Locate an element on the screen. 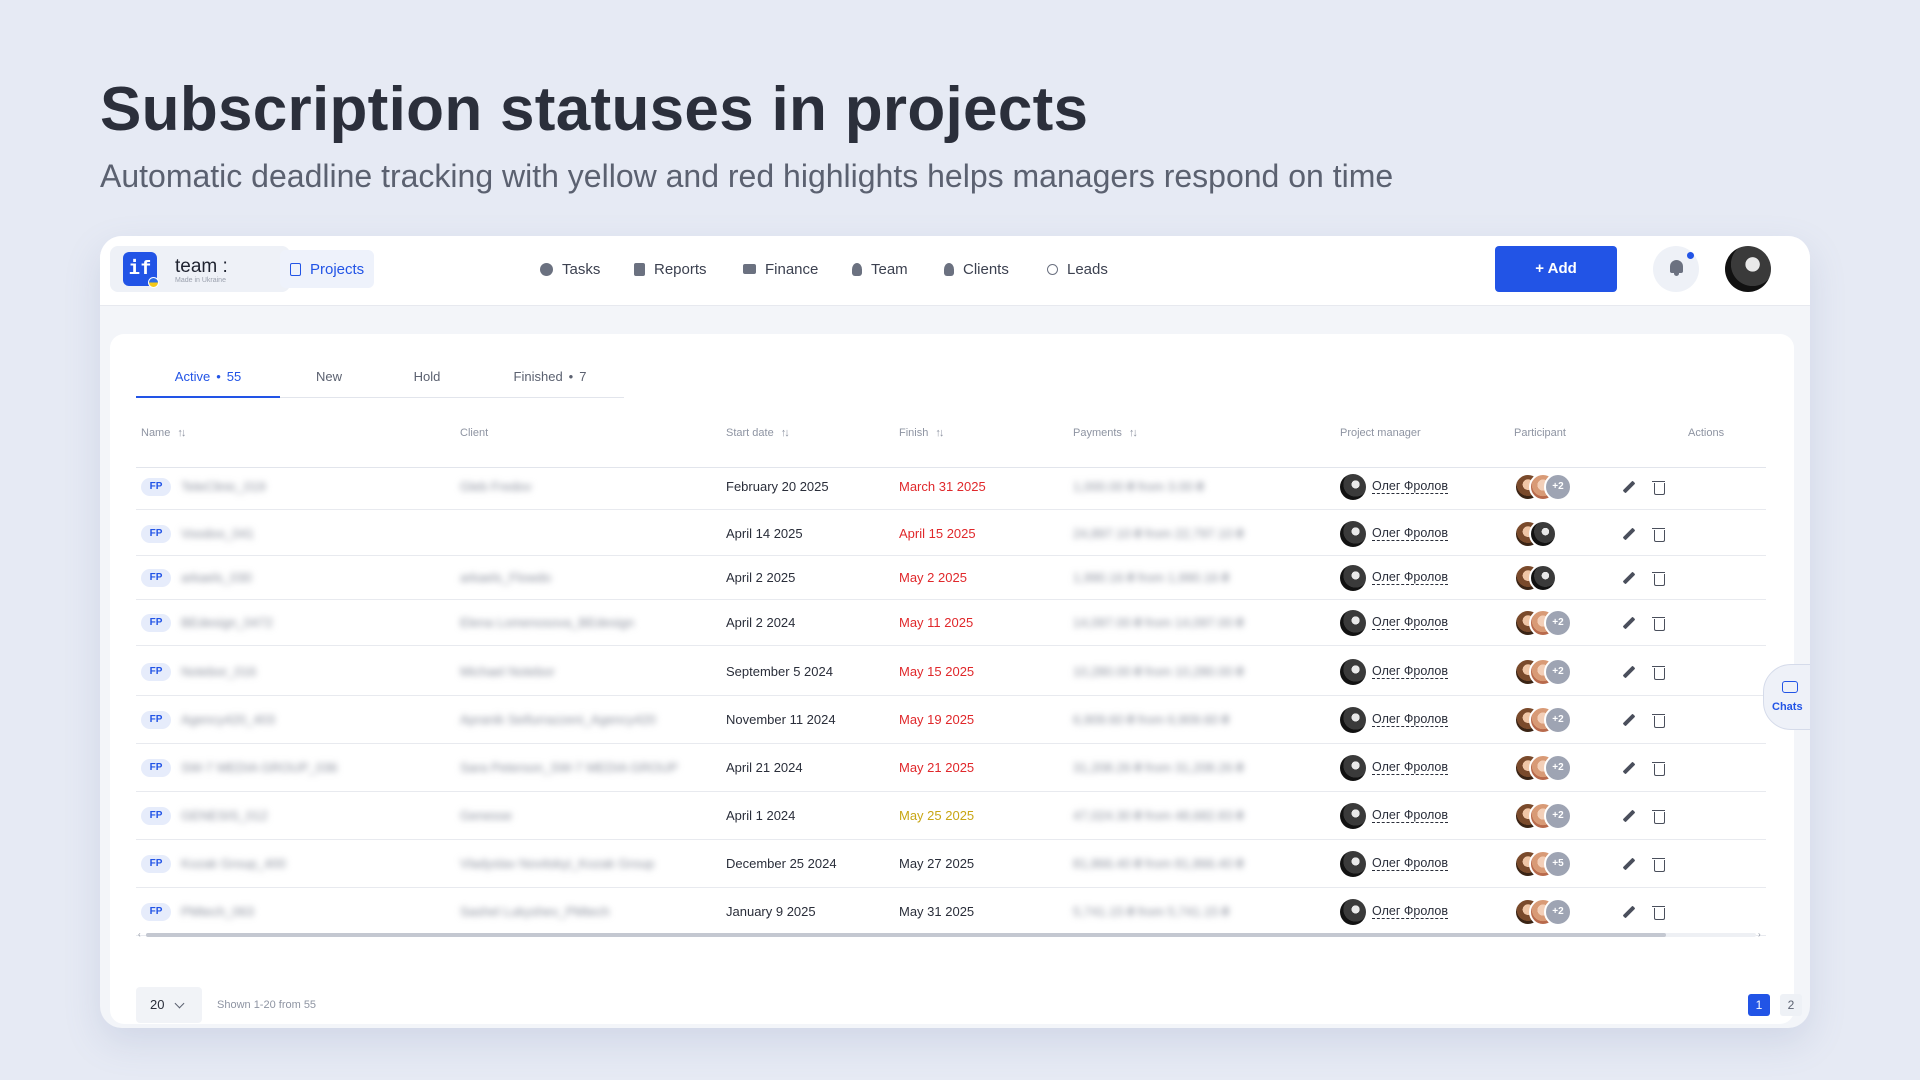  page-2-button: 2 is located at coordinates (1791, 1005).